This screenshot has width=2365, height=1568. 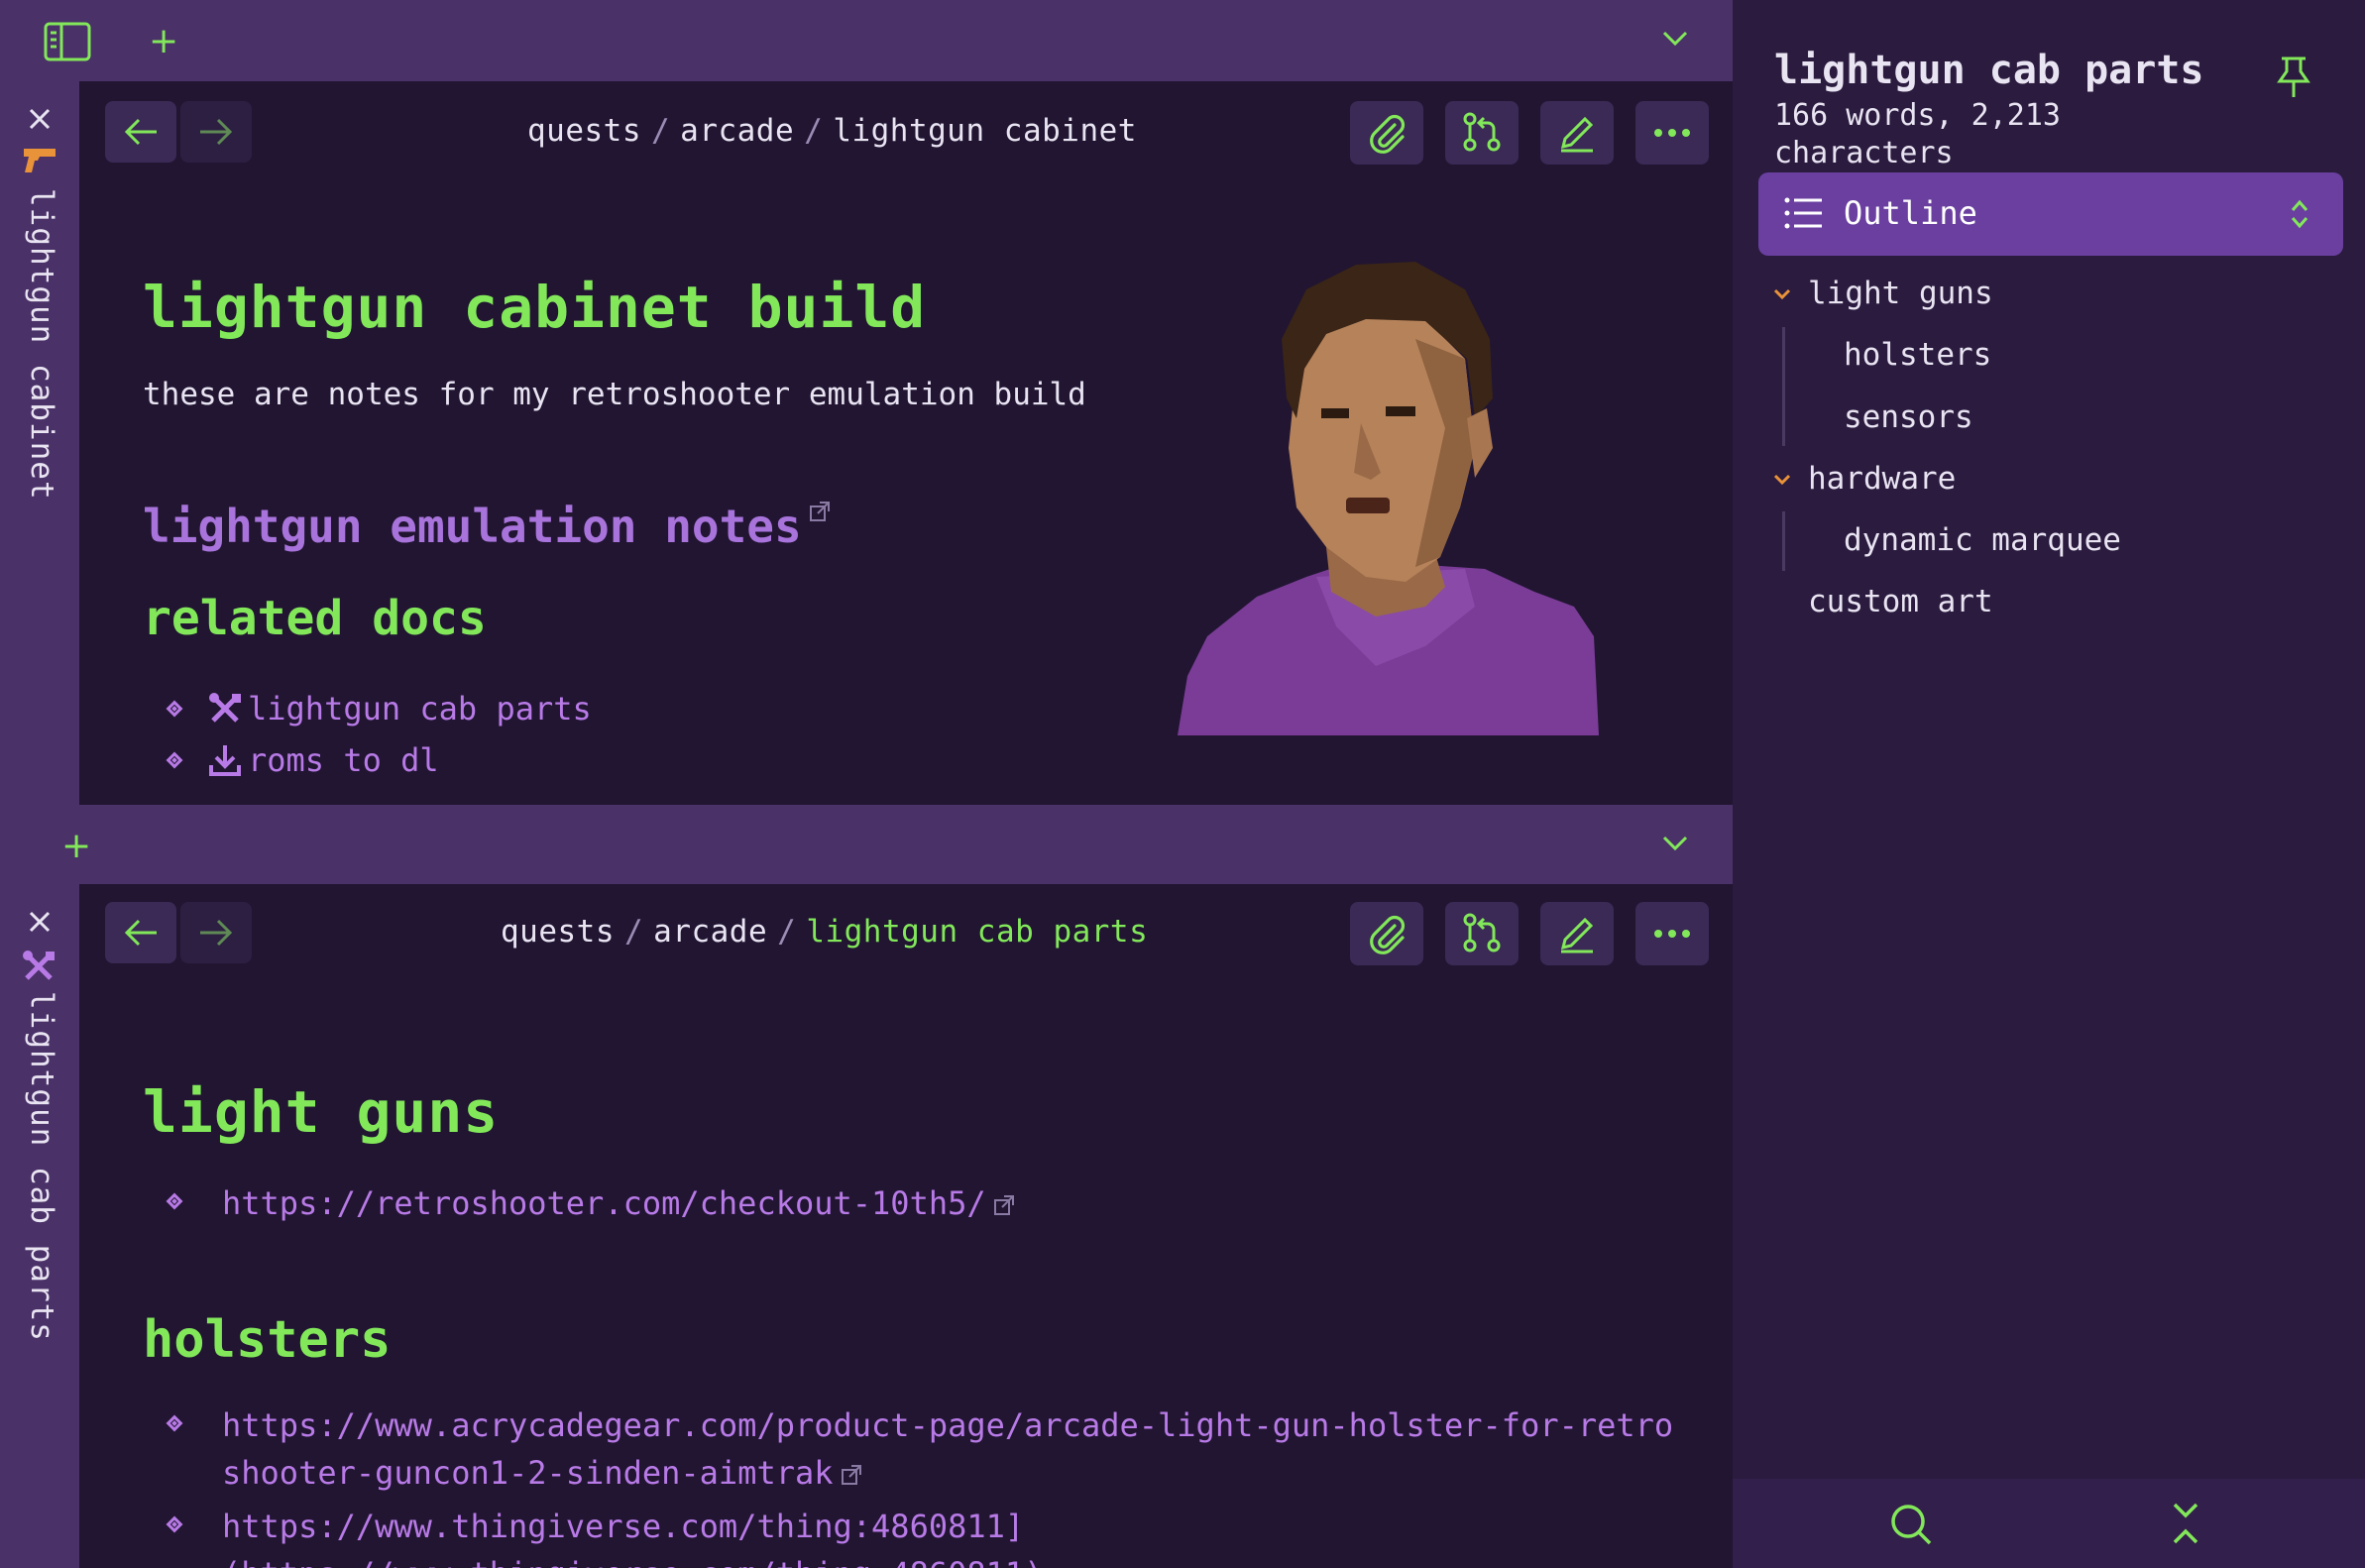 What do you see at coordinates (832, 131) in the screenshot?
I see `breadcrumb: quests / arcade / lightgun cabinet` at bounding box center [832, 131].